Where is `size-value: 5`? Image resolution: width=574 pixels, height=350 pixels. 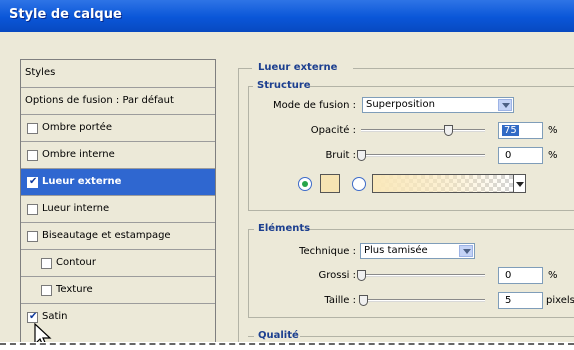 size-value: 5 is located at coordinates (508, 300).